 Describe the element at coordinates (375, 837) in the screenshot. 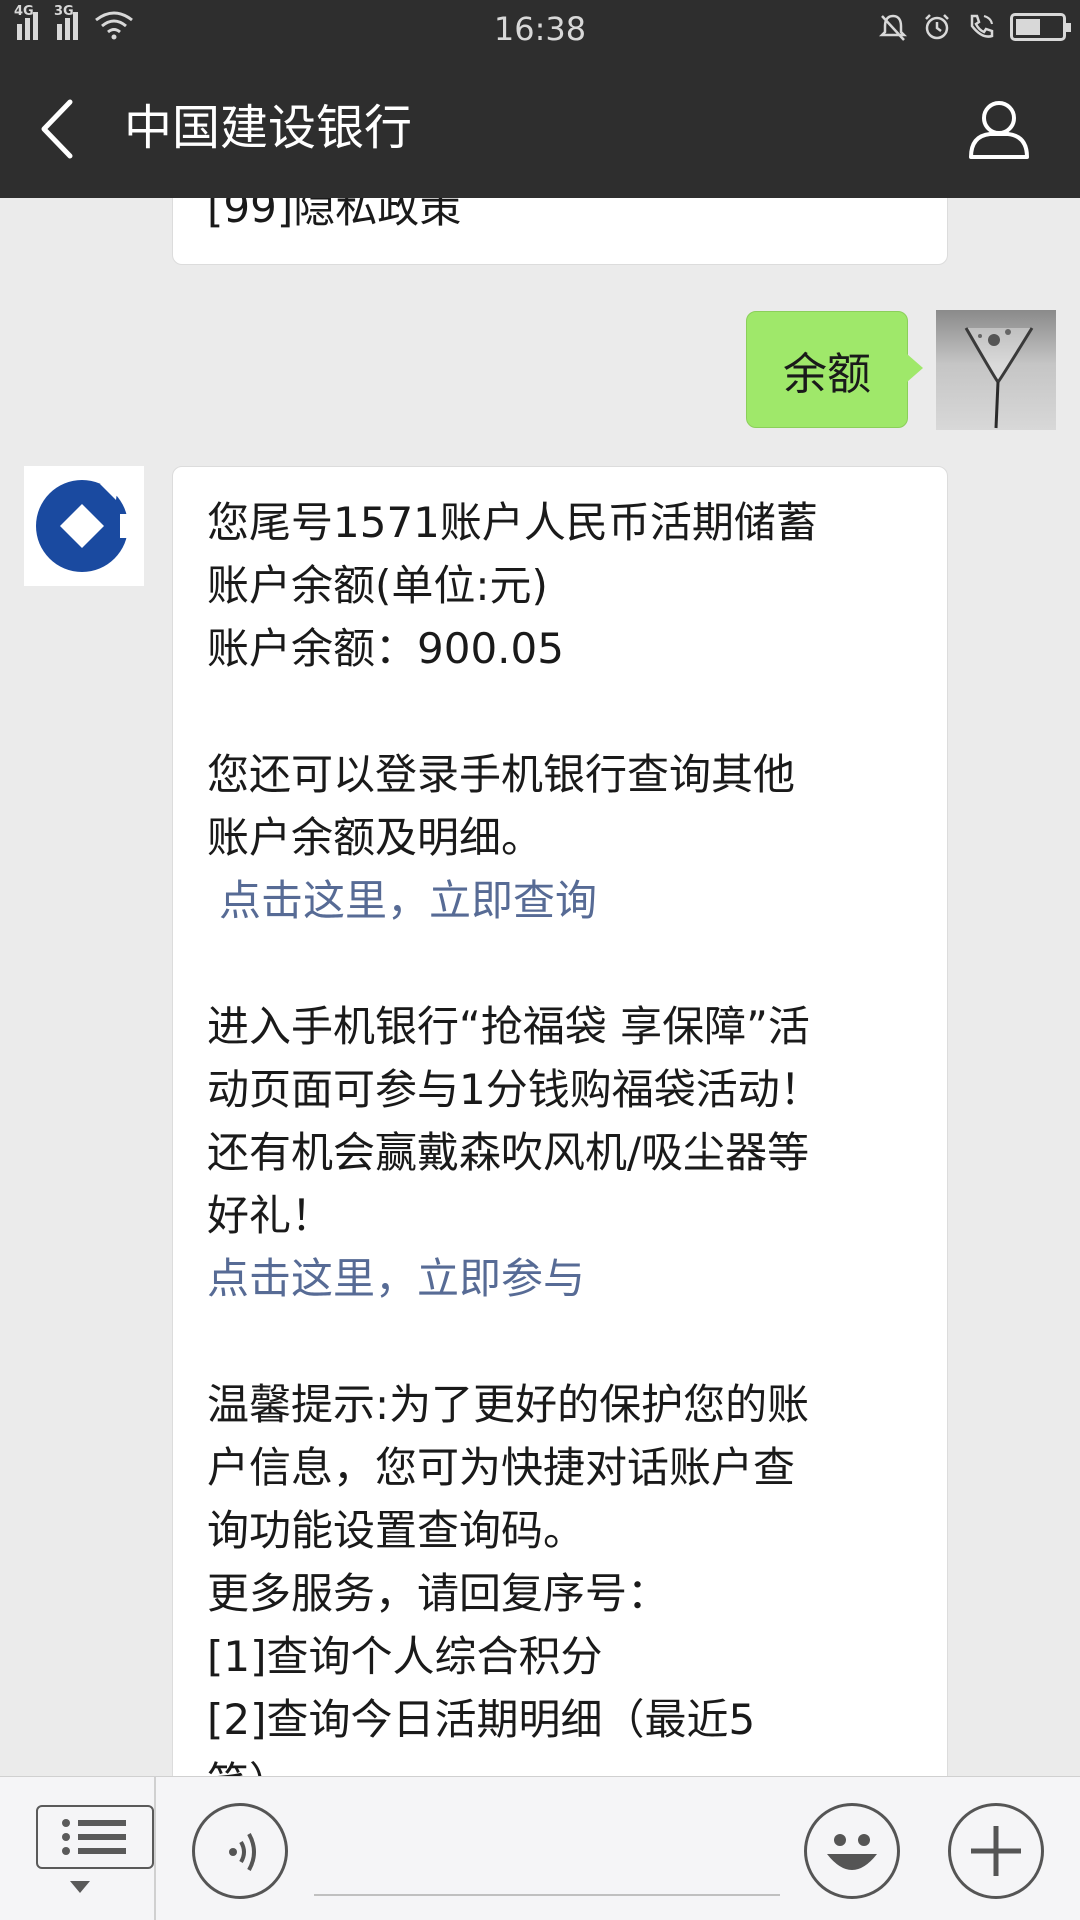

I see `reply-line: 账户余额及明细。` at that location.